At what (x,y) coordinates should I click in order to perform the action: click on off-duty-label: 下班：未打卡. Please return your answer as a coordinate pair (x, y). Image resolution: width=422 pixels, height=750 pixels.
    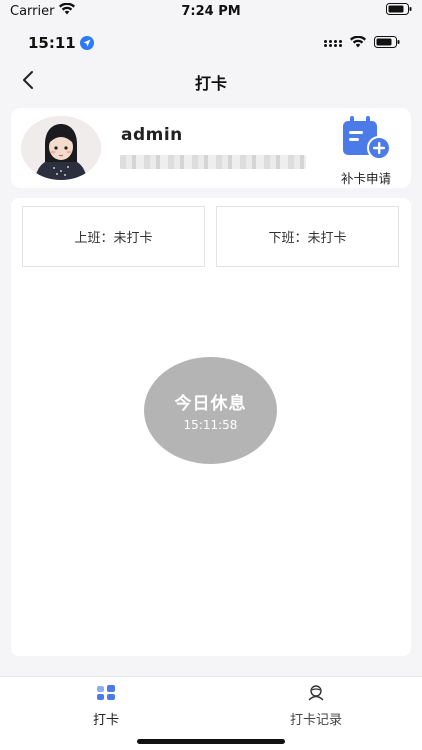
    Looking at the image, I should click on (307, 238).